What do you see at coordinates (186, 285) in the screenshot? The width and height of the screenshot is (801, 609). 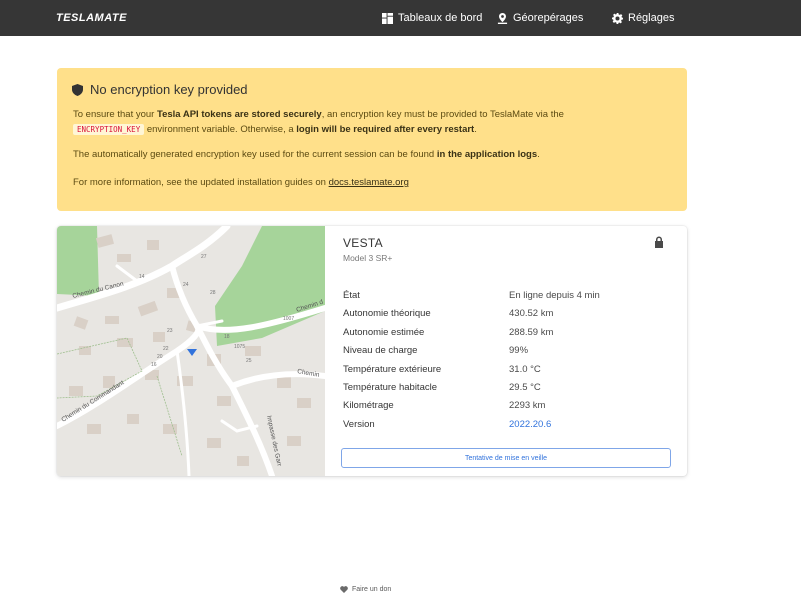 I see `svg-text: 24` at bounding box center [186, 285].